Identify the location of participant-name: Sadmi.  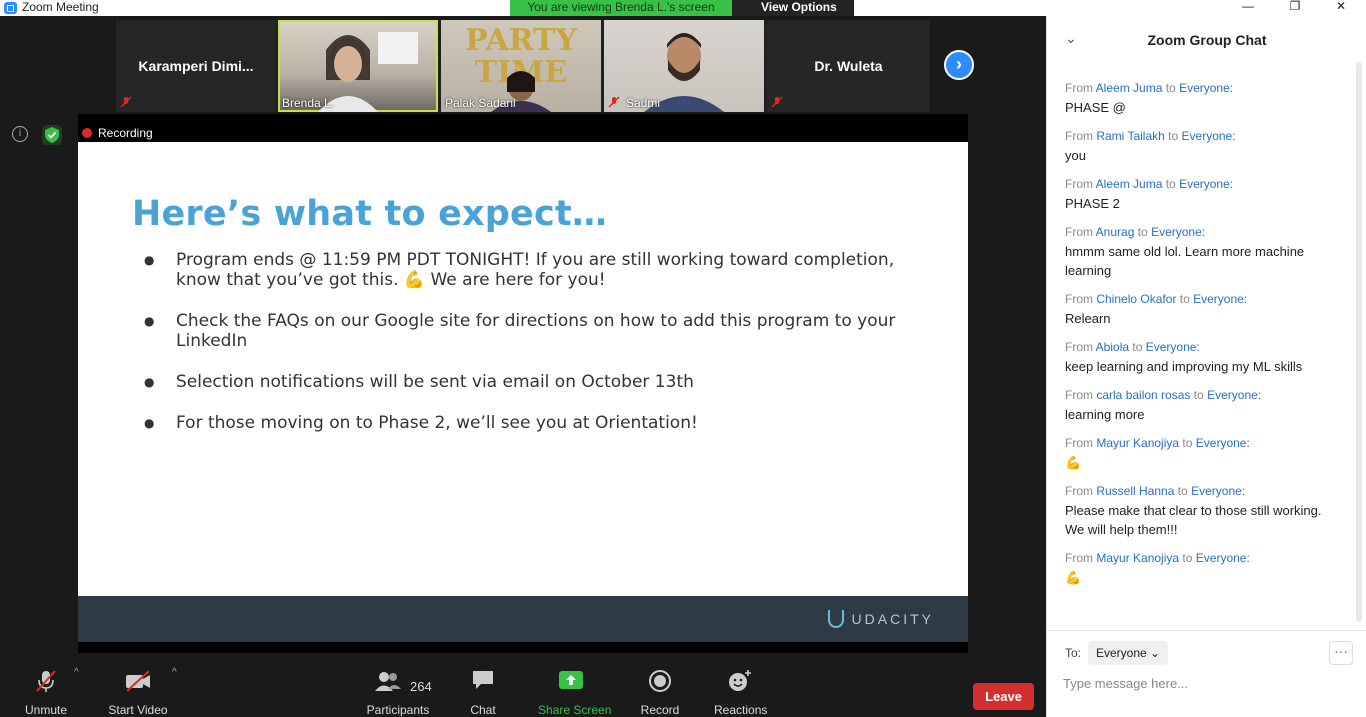
(643, 103).